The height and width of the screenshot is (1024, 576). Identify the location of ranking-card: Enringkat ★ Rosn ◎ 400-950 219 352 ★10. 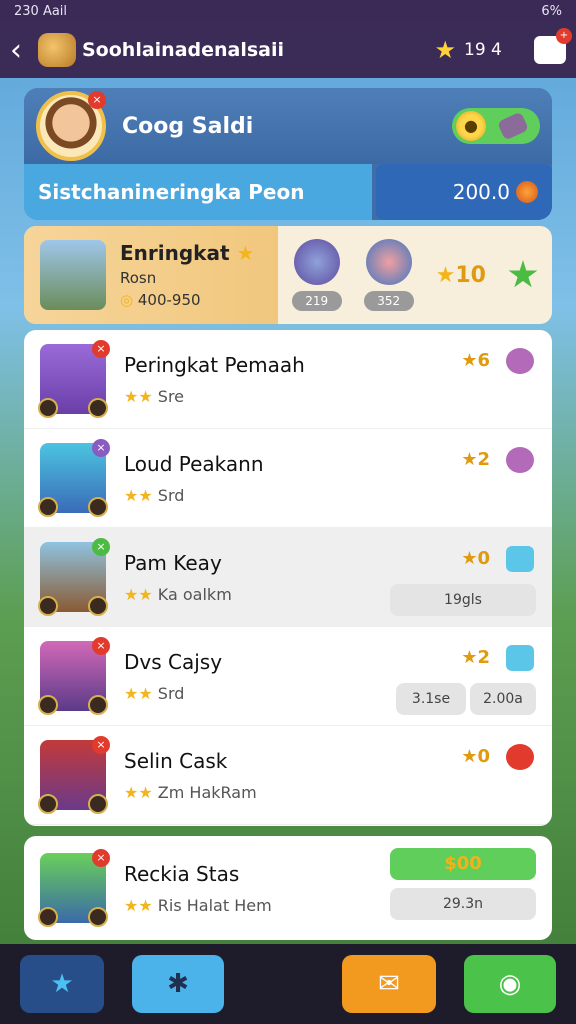
(288, 275).